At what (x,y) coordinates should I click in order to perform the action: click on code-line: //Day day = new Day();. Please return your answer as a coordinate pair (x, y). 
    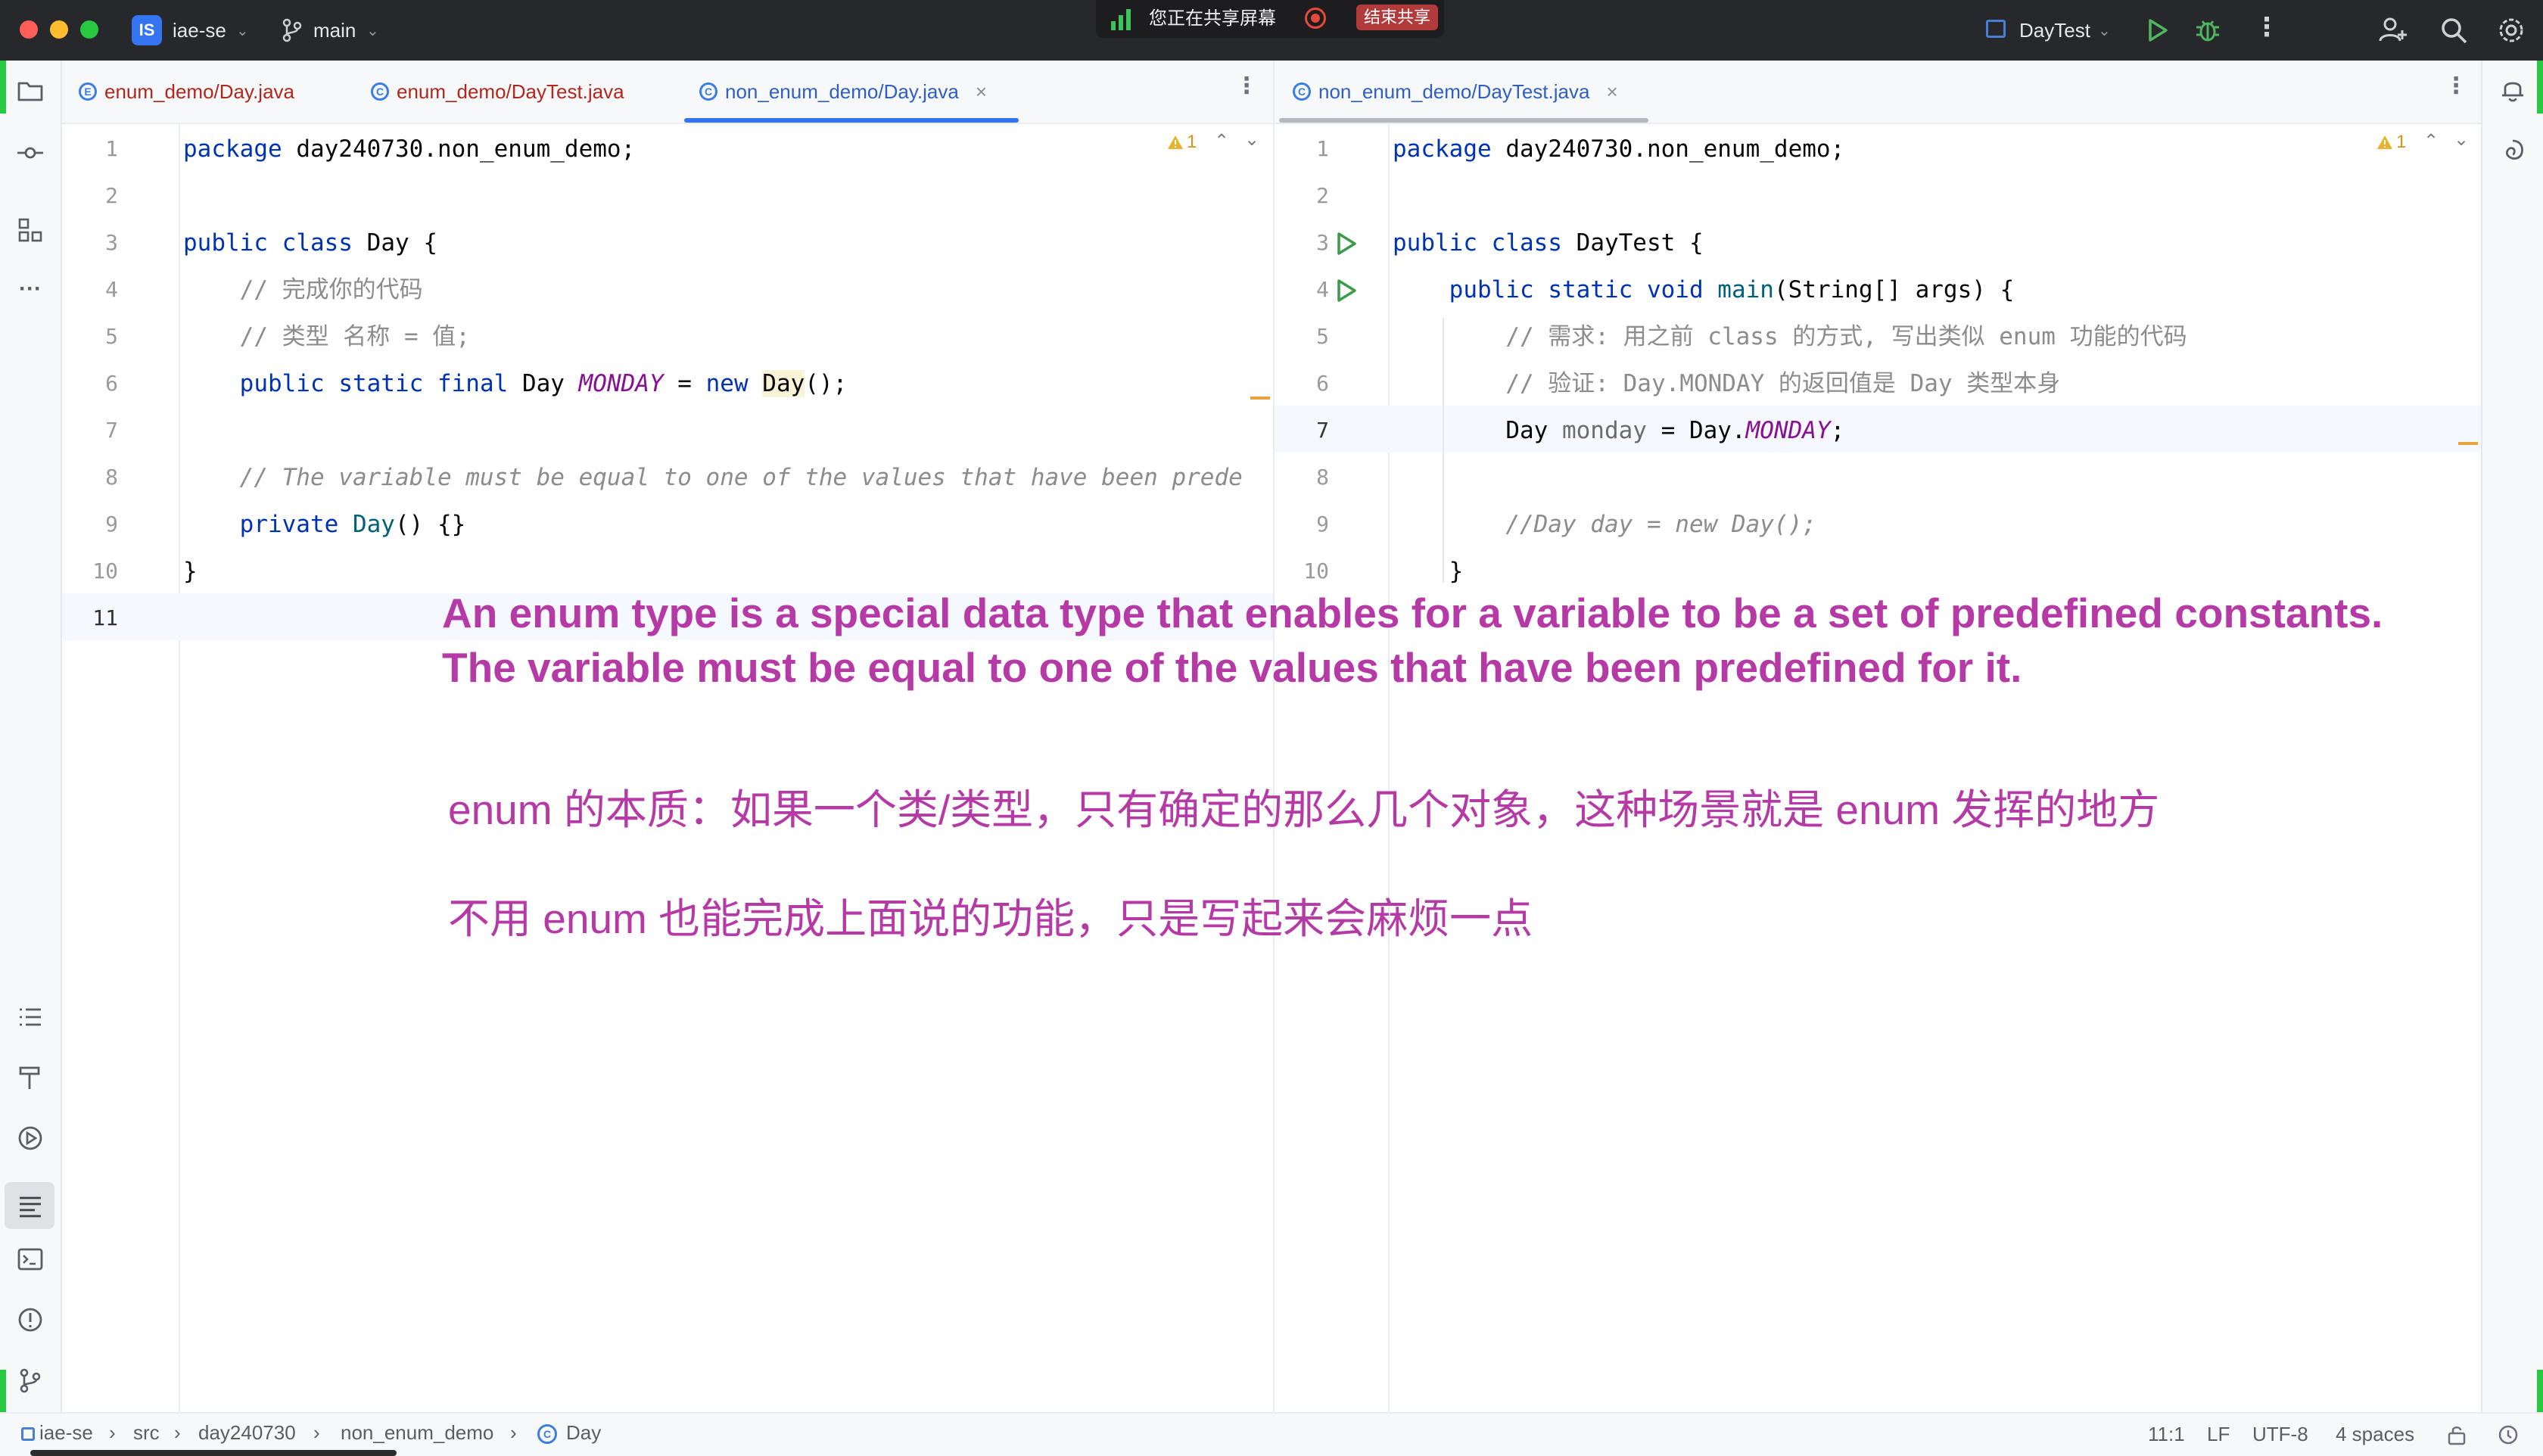
    Looking at the image, I should click on (1660, 524).